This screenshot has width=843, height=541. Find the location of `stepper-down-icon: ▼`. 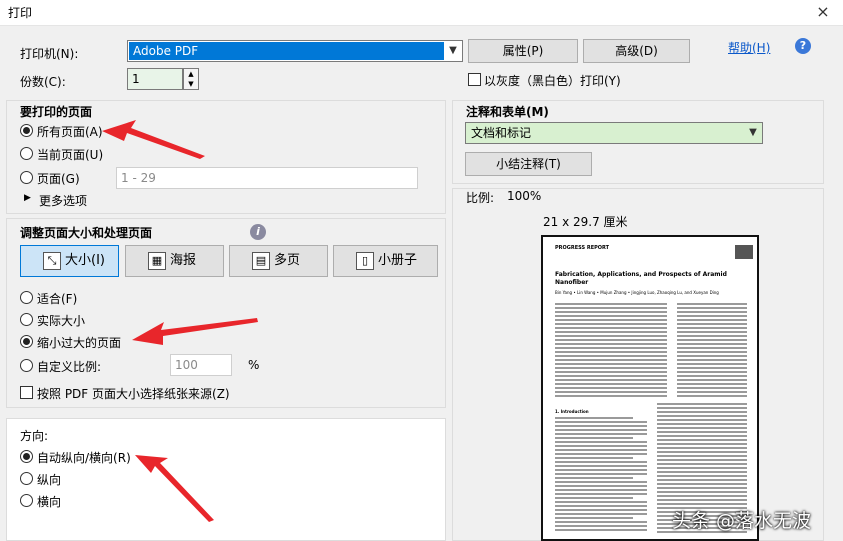

stepper-down-icon: ▼ is located at coordinates (191, 84).